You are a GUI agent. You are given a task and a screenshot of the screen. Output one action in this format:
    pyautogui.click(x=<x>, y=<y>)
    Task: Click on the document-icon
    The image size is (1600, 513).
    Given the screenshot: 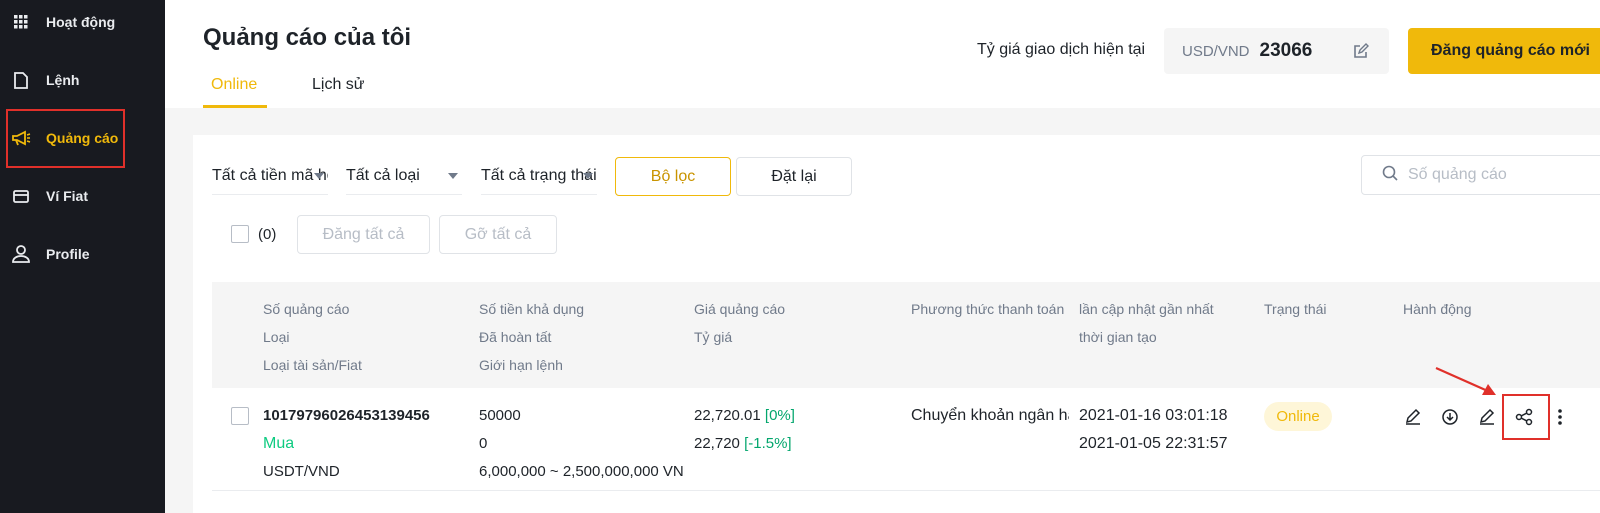 What is the action you would take?
    pyautogui.click(x=21, y=80)
    